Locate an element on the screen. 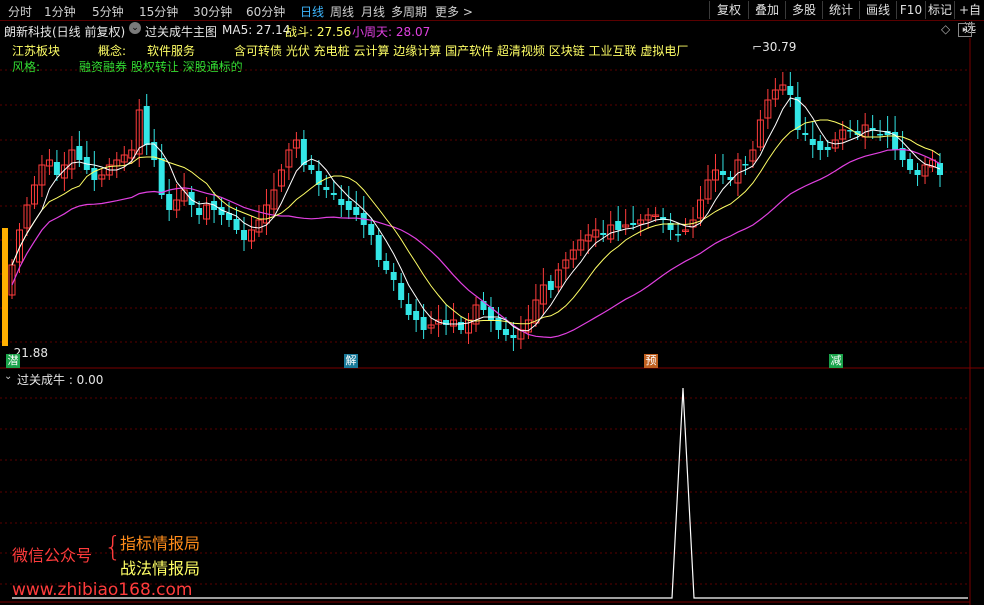  marker-yu: 预 is located at coordinates (651, 361).